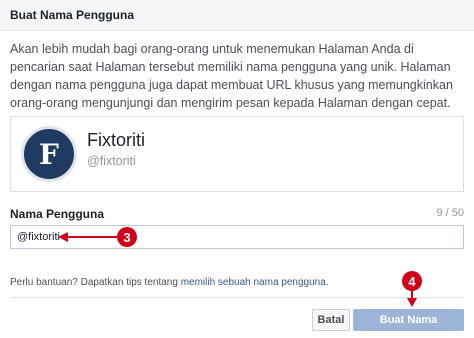  What do you see at coordinates (237, 237) in the screenshot?
I see `username-input` at bounding box center [237, 237].